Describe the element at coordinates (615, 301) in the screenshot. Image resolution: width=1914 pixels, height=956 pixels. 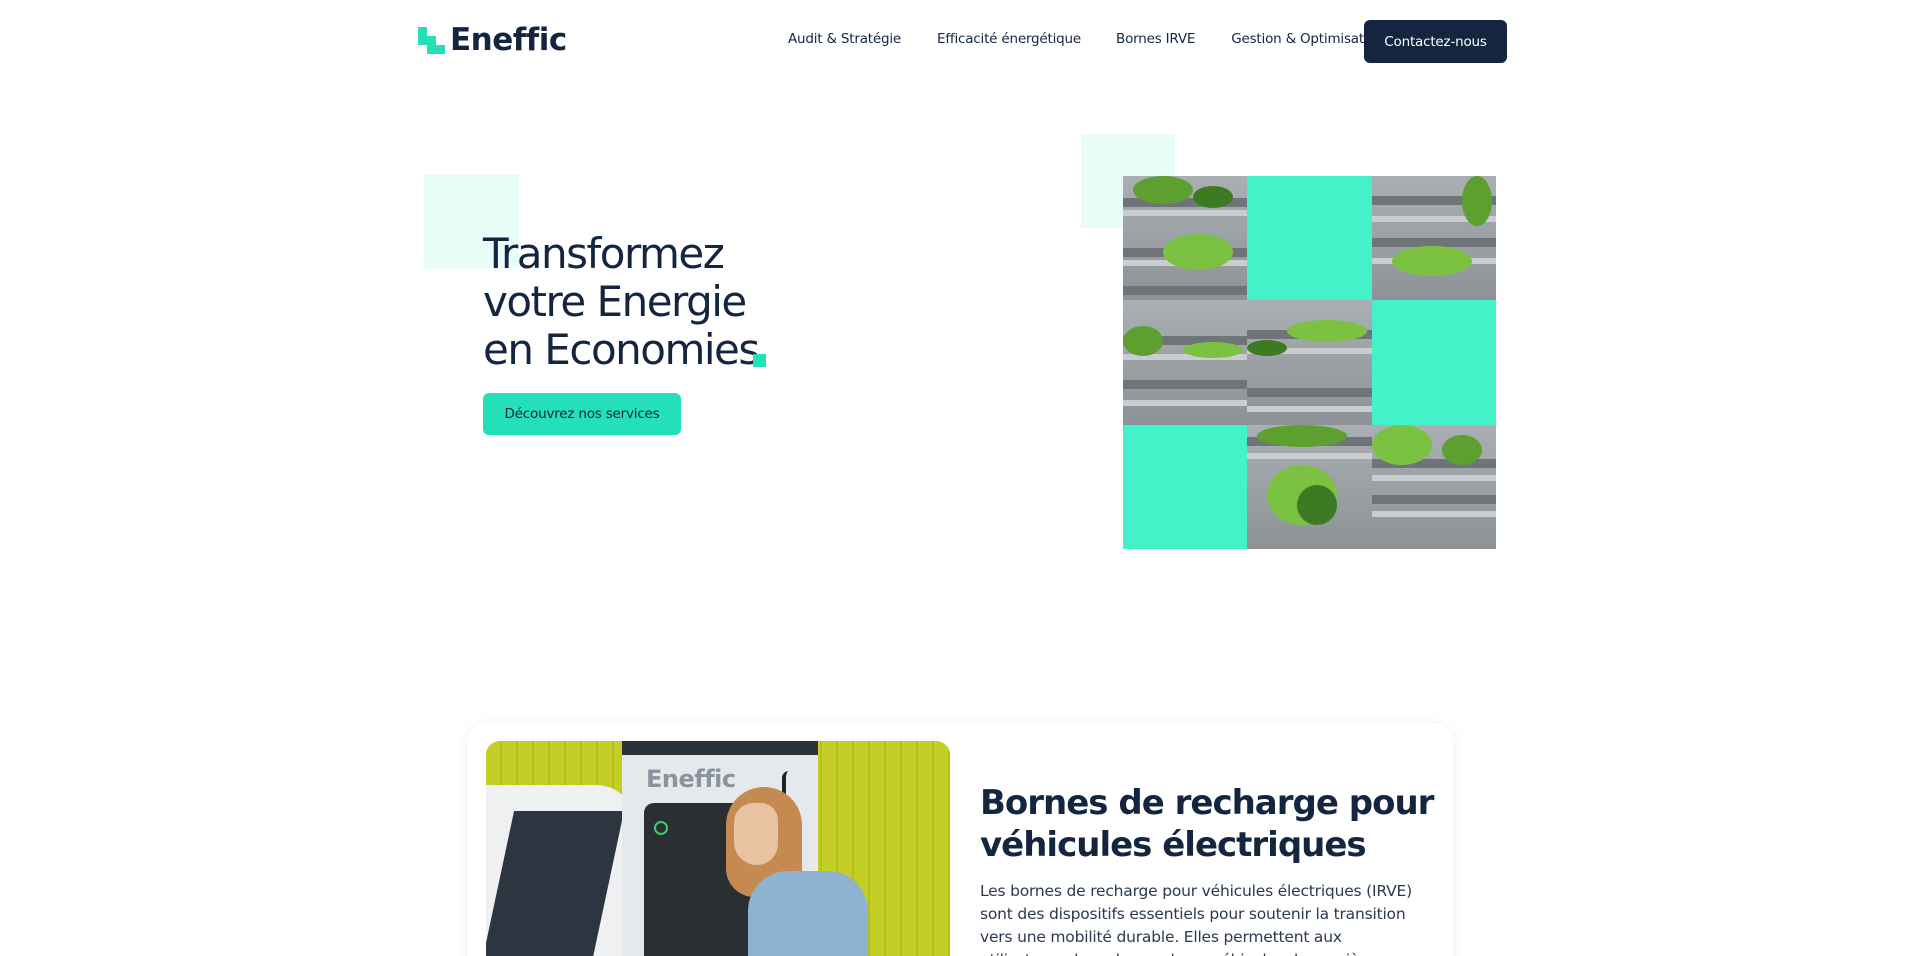
I see `hero-title-line: votre Energie` at that location.